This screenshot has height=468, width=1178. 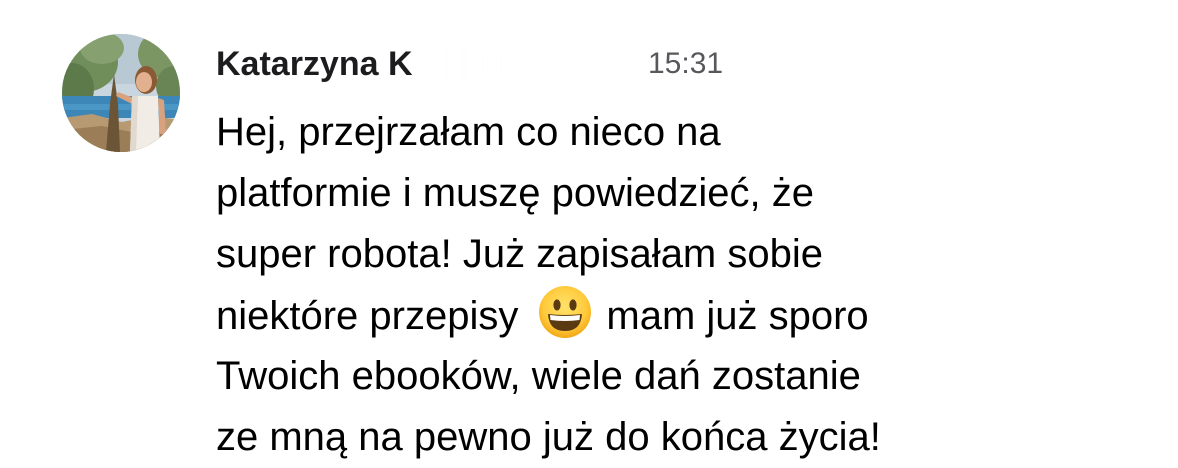 What do you see at coordinates (548, 437) in the screenshot?
I see `message-line: ze mną na pewno już do końca życia!` at bounding box center [548, 437].